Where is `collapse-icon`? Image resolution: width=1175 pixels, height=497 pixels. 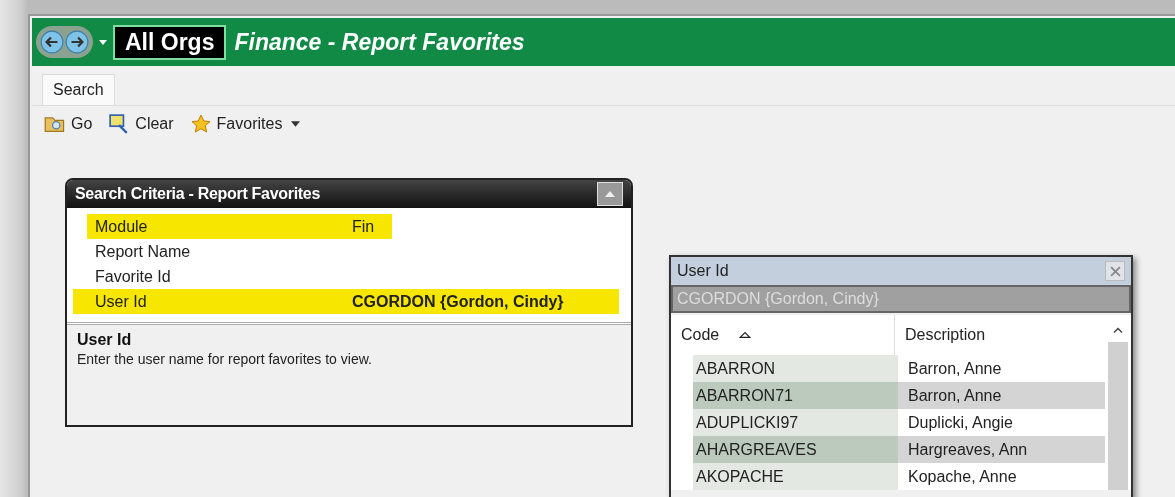
collapse-icon is located at coordinates (610, 194).